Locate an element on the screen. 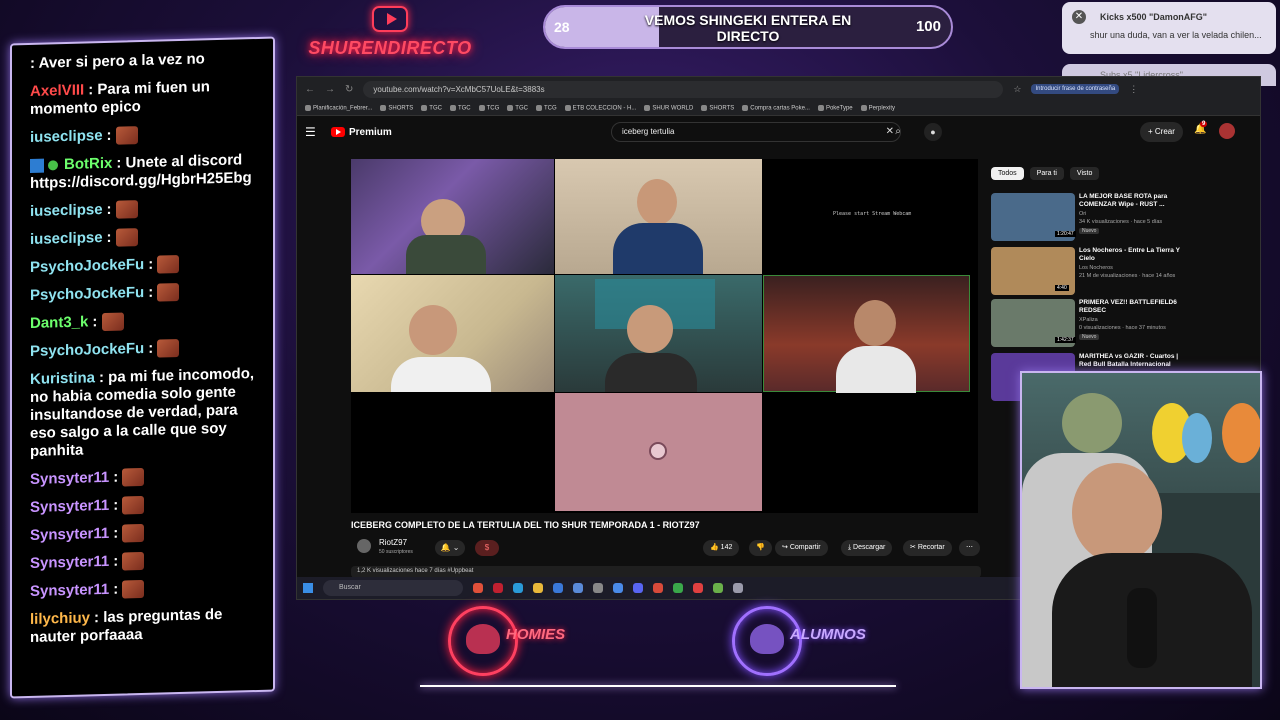 This screenshot has width=1280, height=720. chat-username: Kuristina is located at coordinates (62, 378).